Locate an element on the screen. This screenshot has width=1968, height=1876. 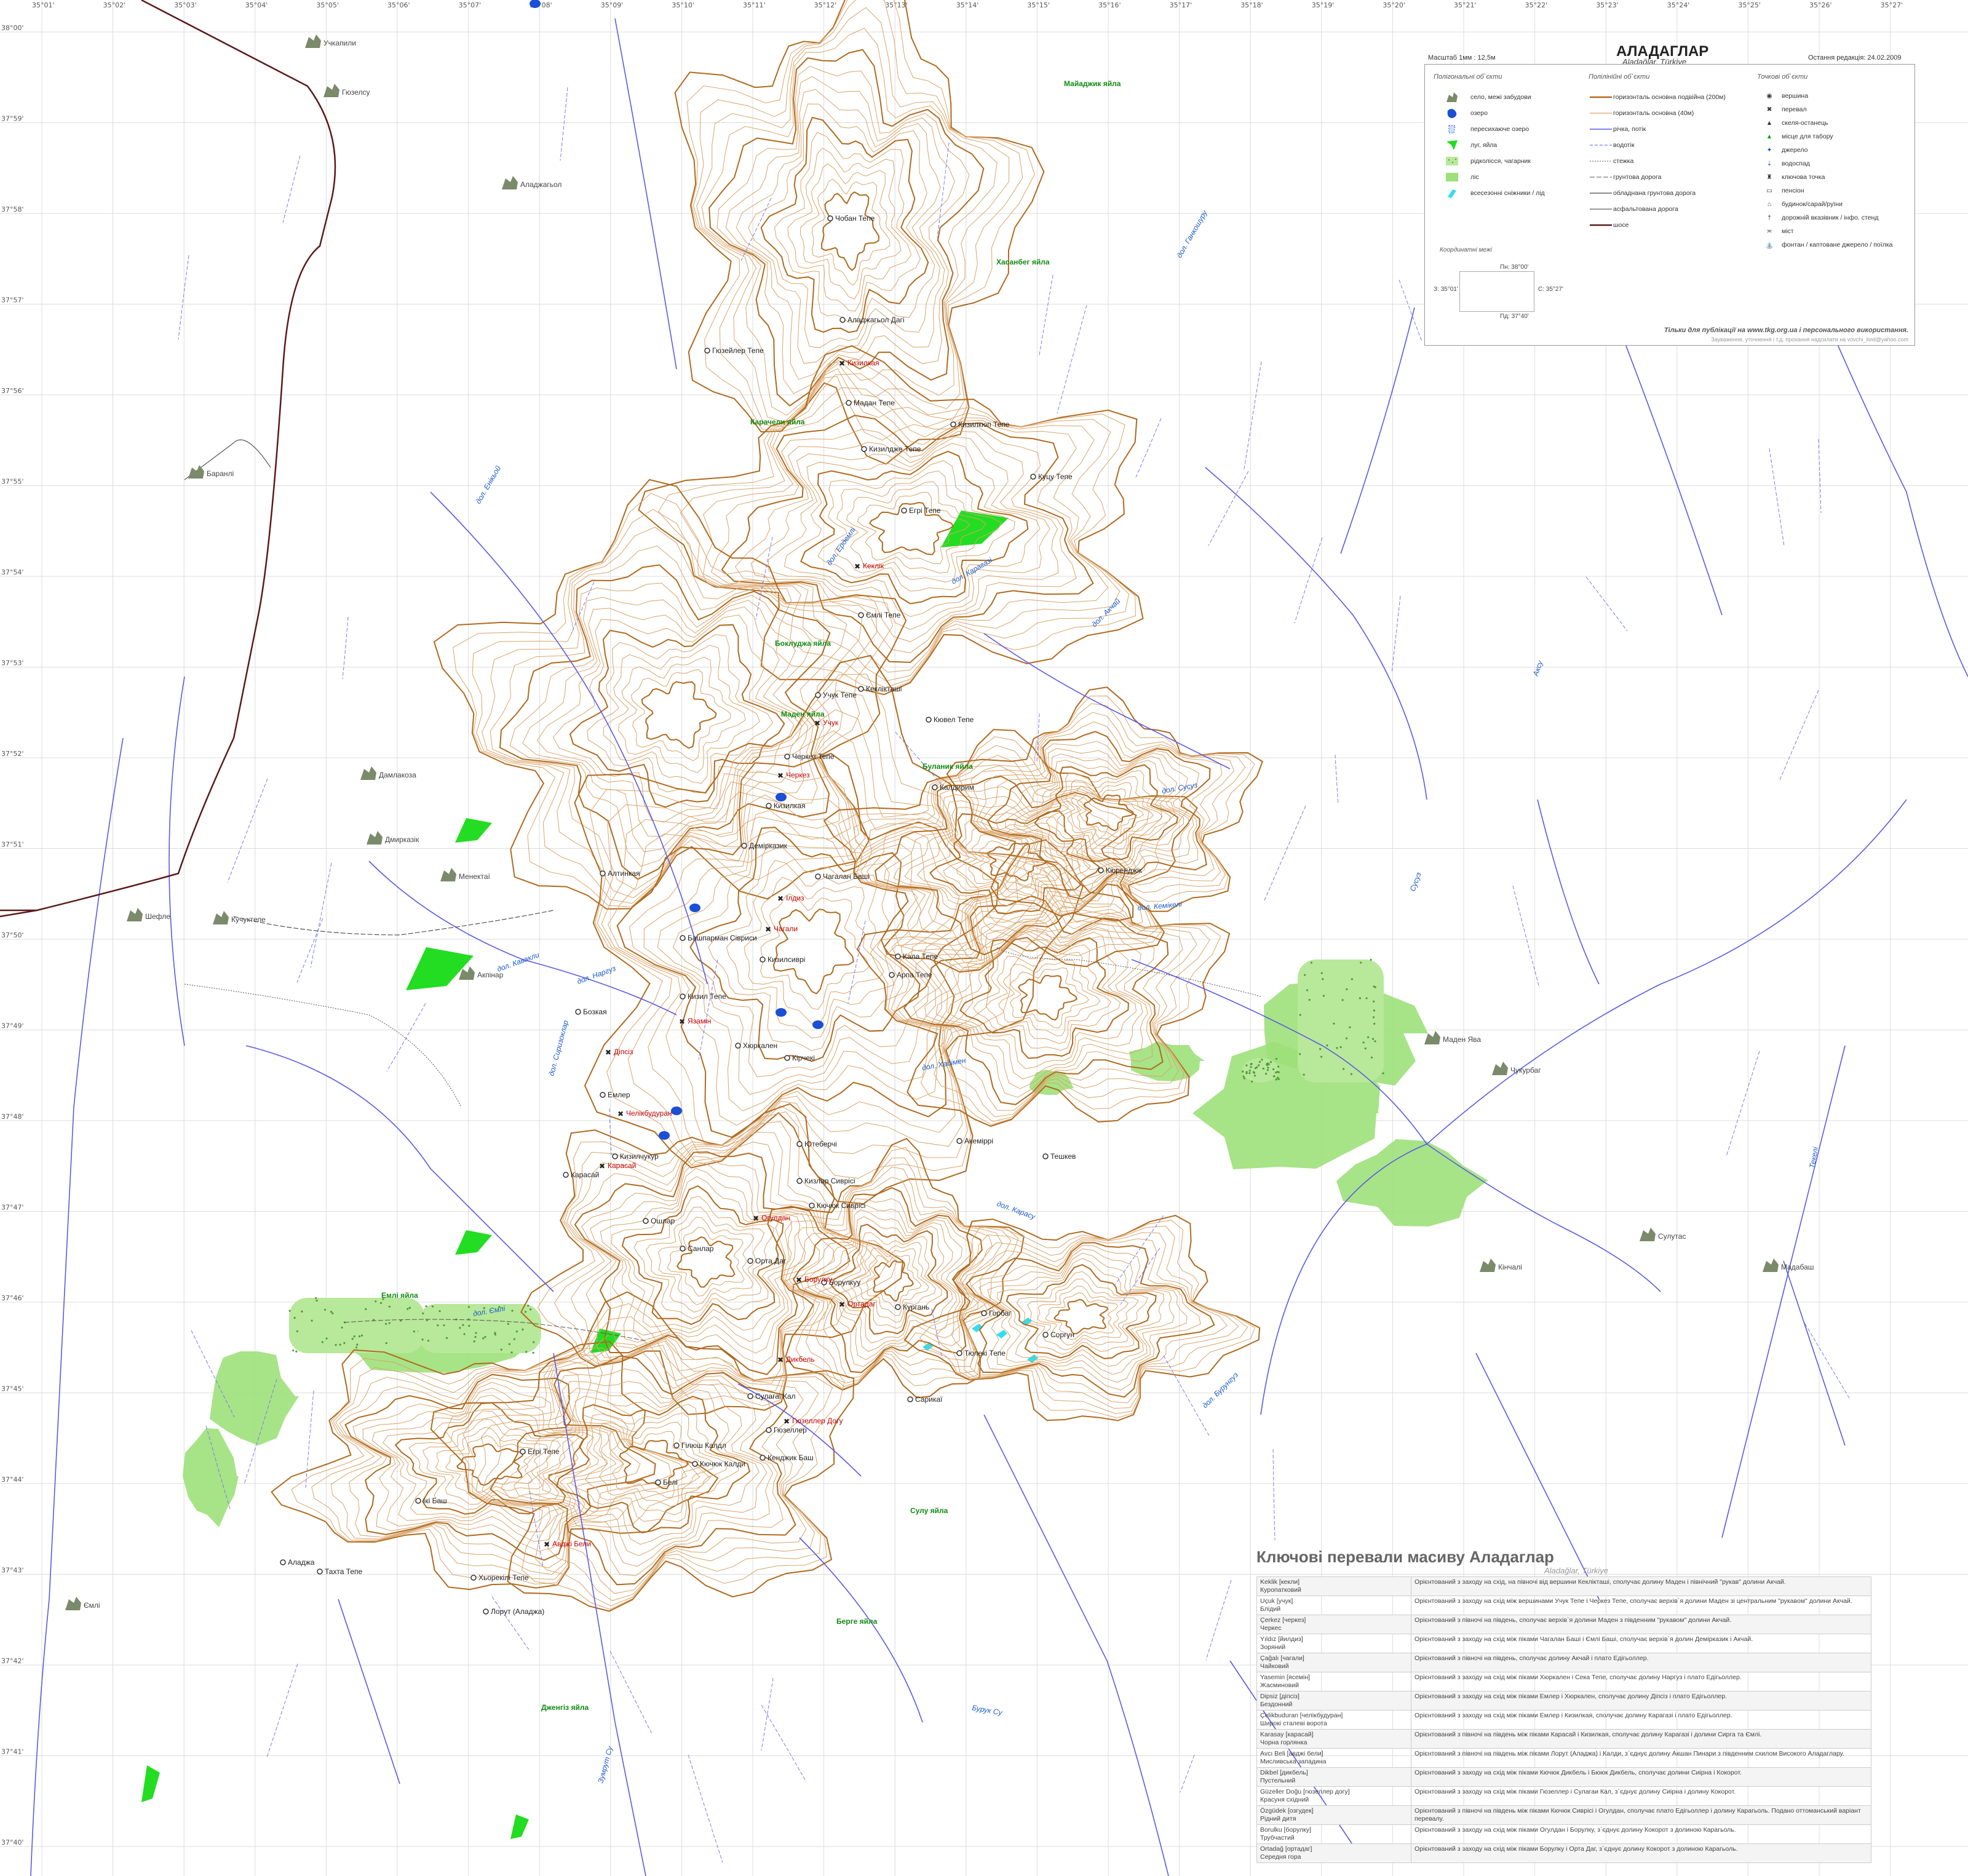
legend-item: горизонталь основна (40м) is located at coordinates (1657, 113).